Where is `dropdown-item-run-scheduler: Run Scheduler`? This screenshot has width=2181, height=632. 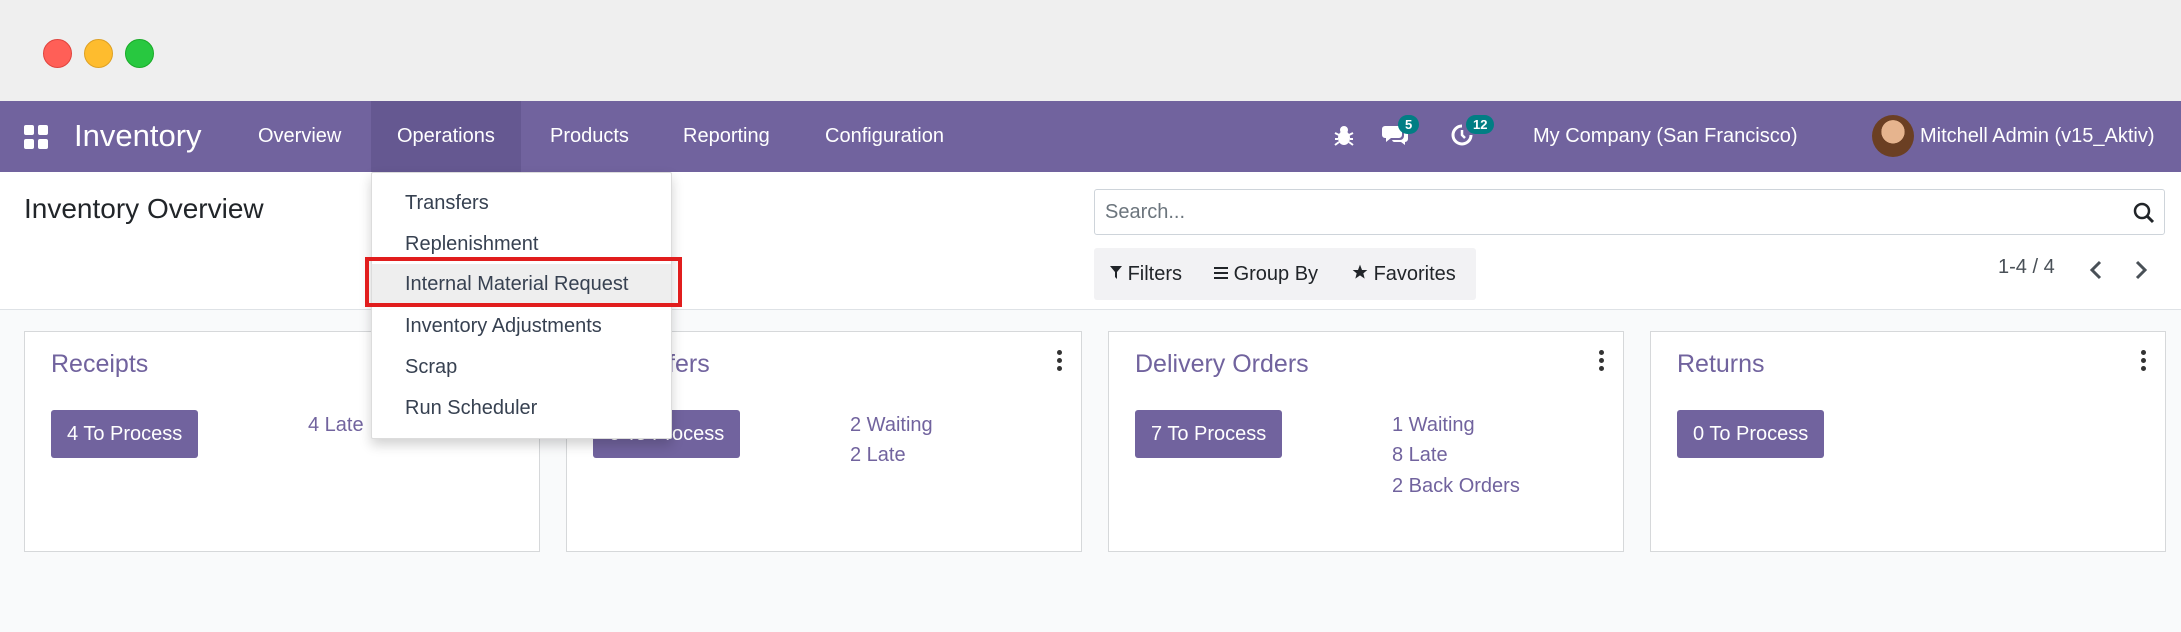 dropdown-item-run-scheduler: Run Scheduler is located at coordinates (521, 408).